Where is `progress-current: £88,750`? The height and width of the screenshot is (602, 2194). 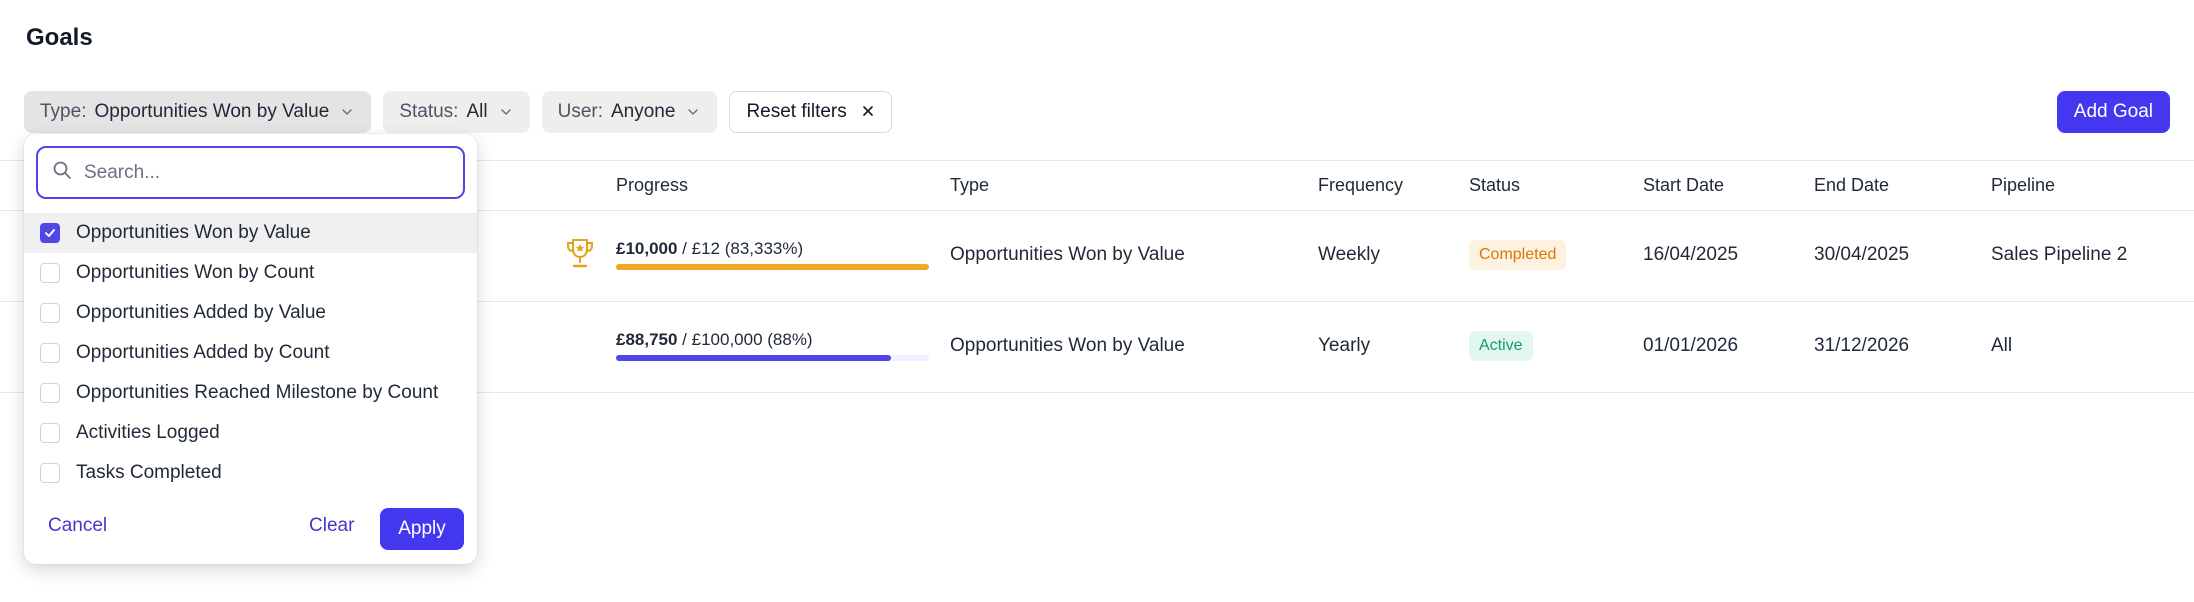
progress-current: £88,750 is located at coordinates (647, 339).